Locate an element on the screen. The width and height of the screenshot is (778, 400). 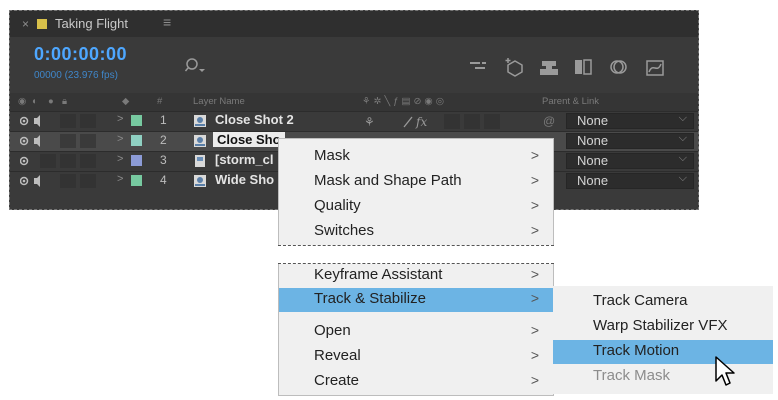
layer-name: Close Shot 2 is located at coordinates (254, 119).